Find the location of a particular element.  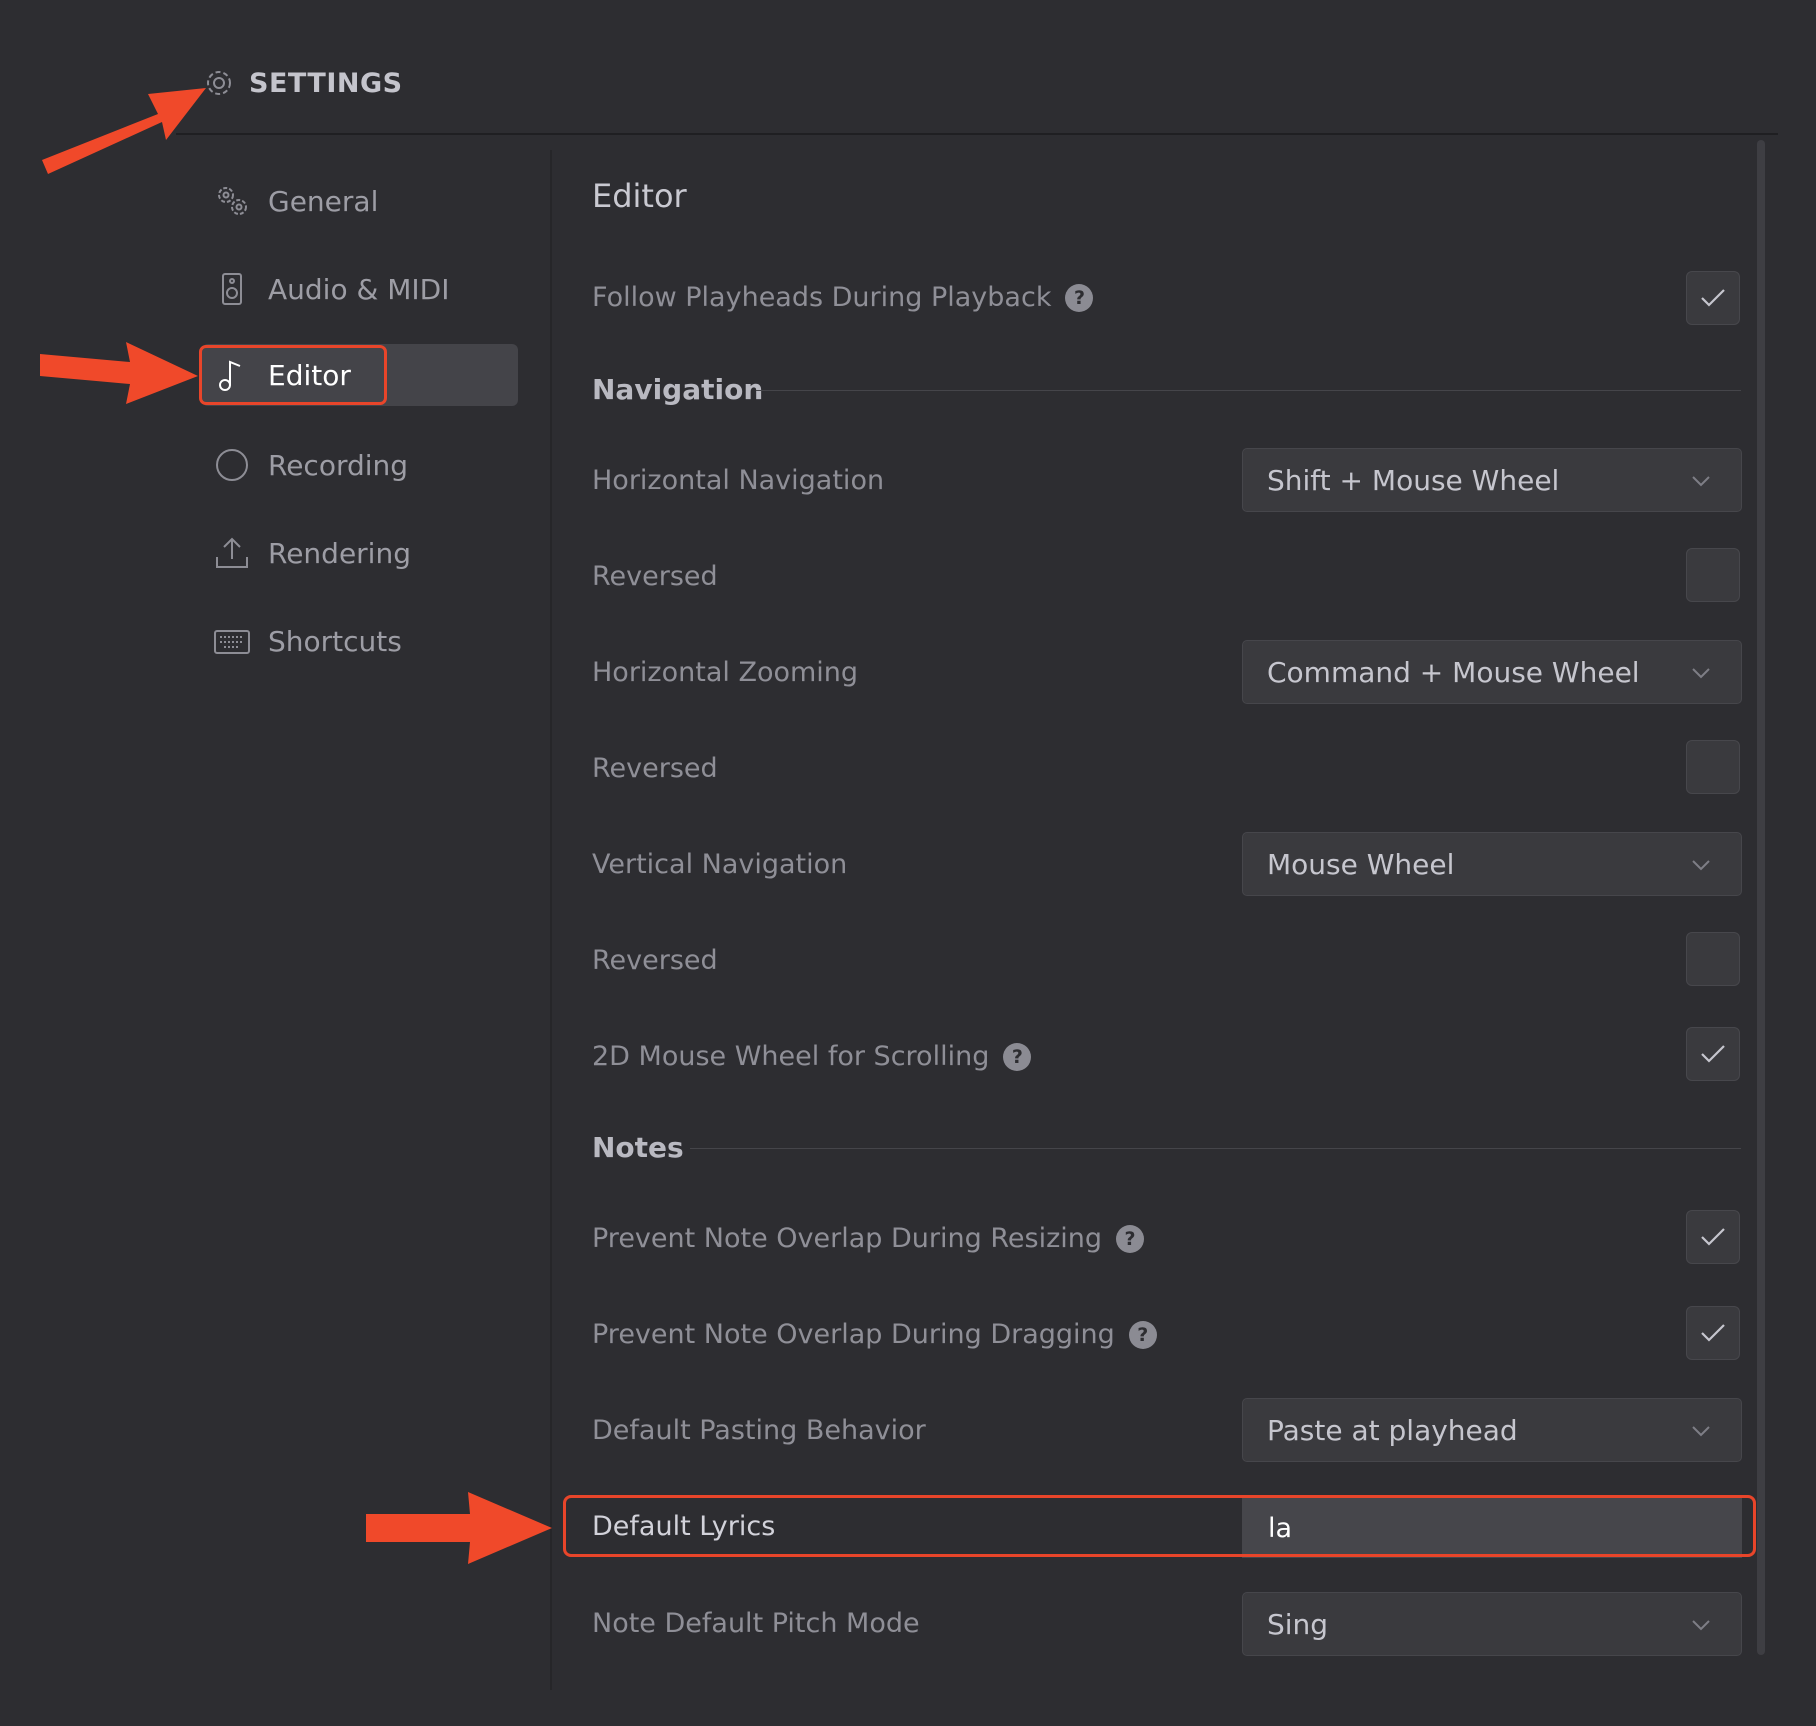

horizontal-zooming-select: Command + Mouse Wheel is located at coordinates (1492, 672).